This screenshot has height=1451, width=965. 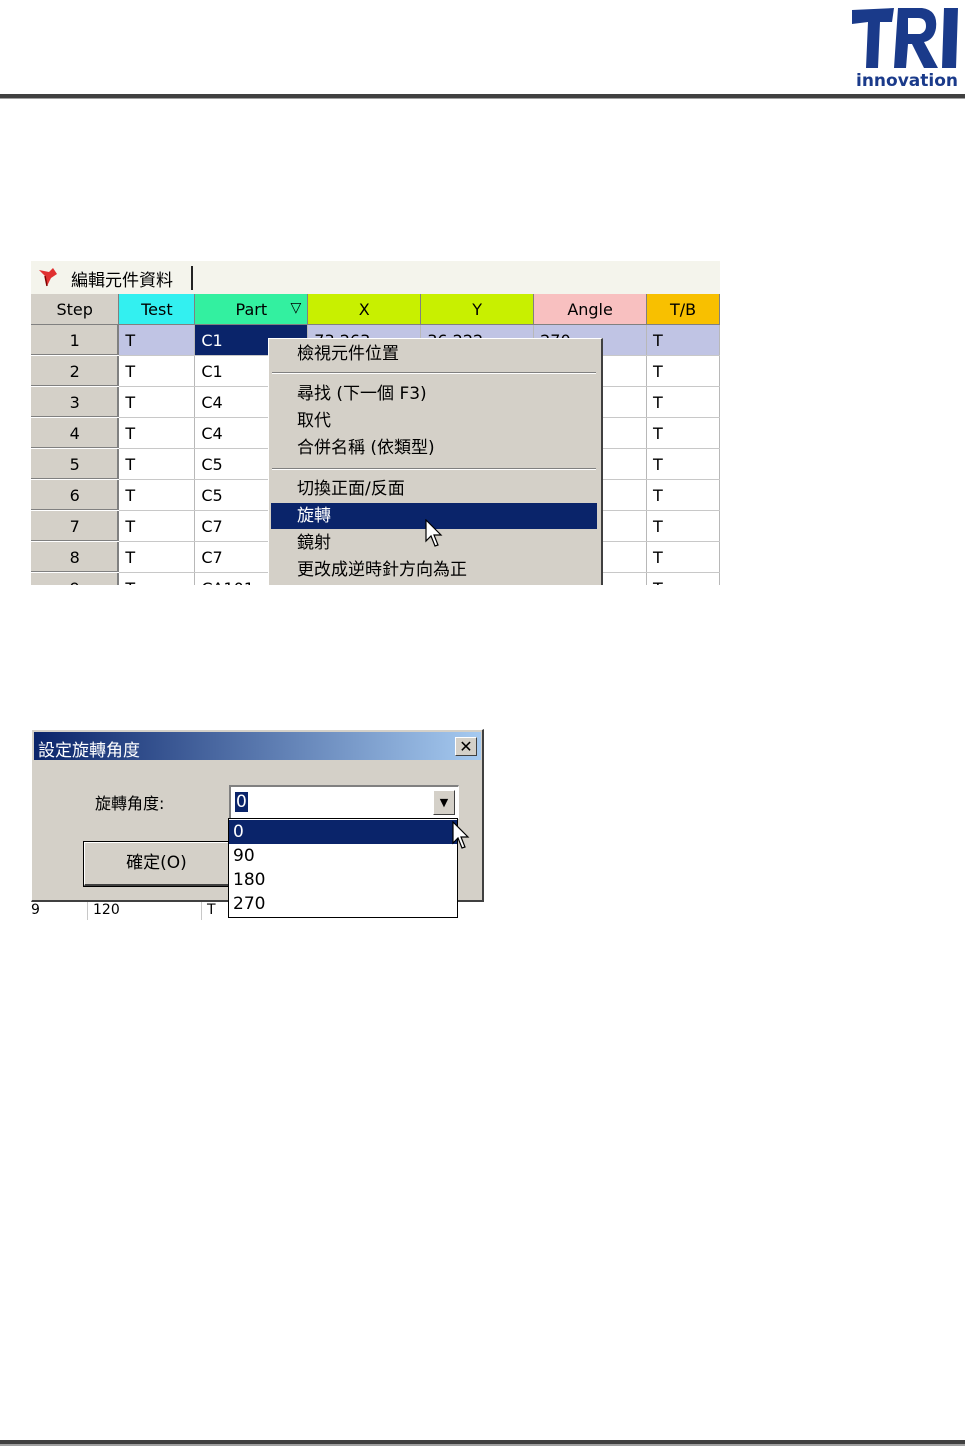 I want to click on column-header-test: Test, so click(x=157, y=309).